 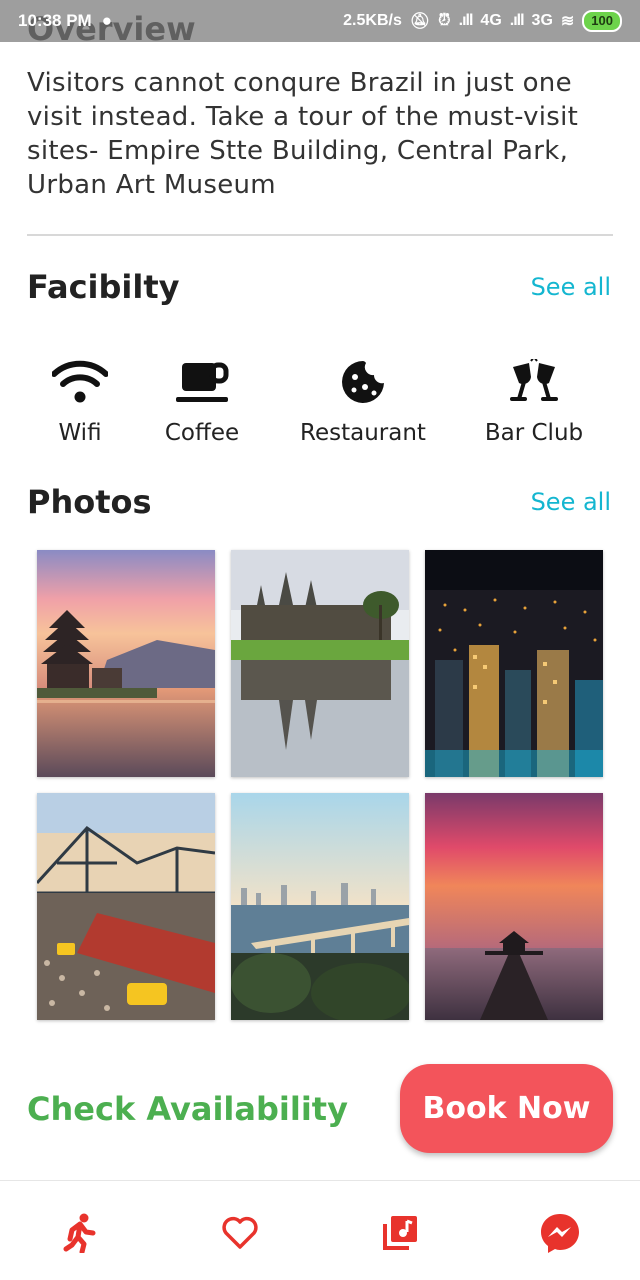 I want to click on bridge-street-photo, so click(x=126, y=906).